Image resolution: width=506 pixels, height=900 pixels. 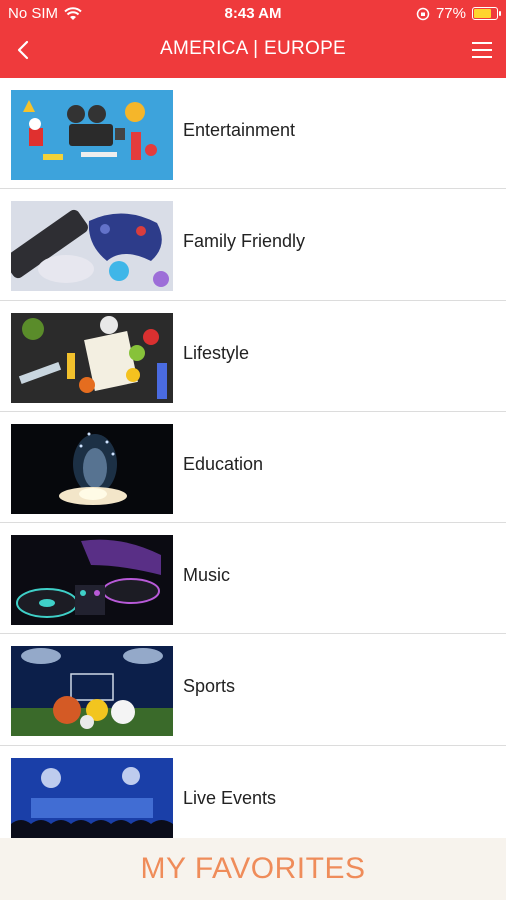 What do you see at coordinates (253, 579) in the screenshot?
I see `category-row-music: Music` at bounding box center [253, 579].